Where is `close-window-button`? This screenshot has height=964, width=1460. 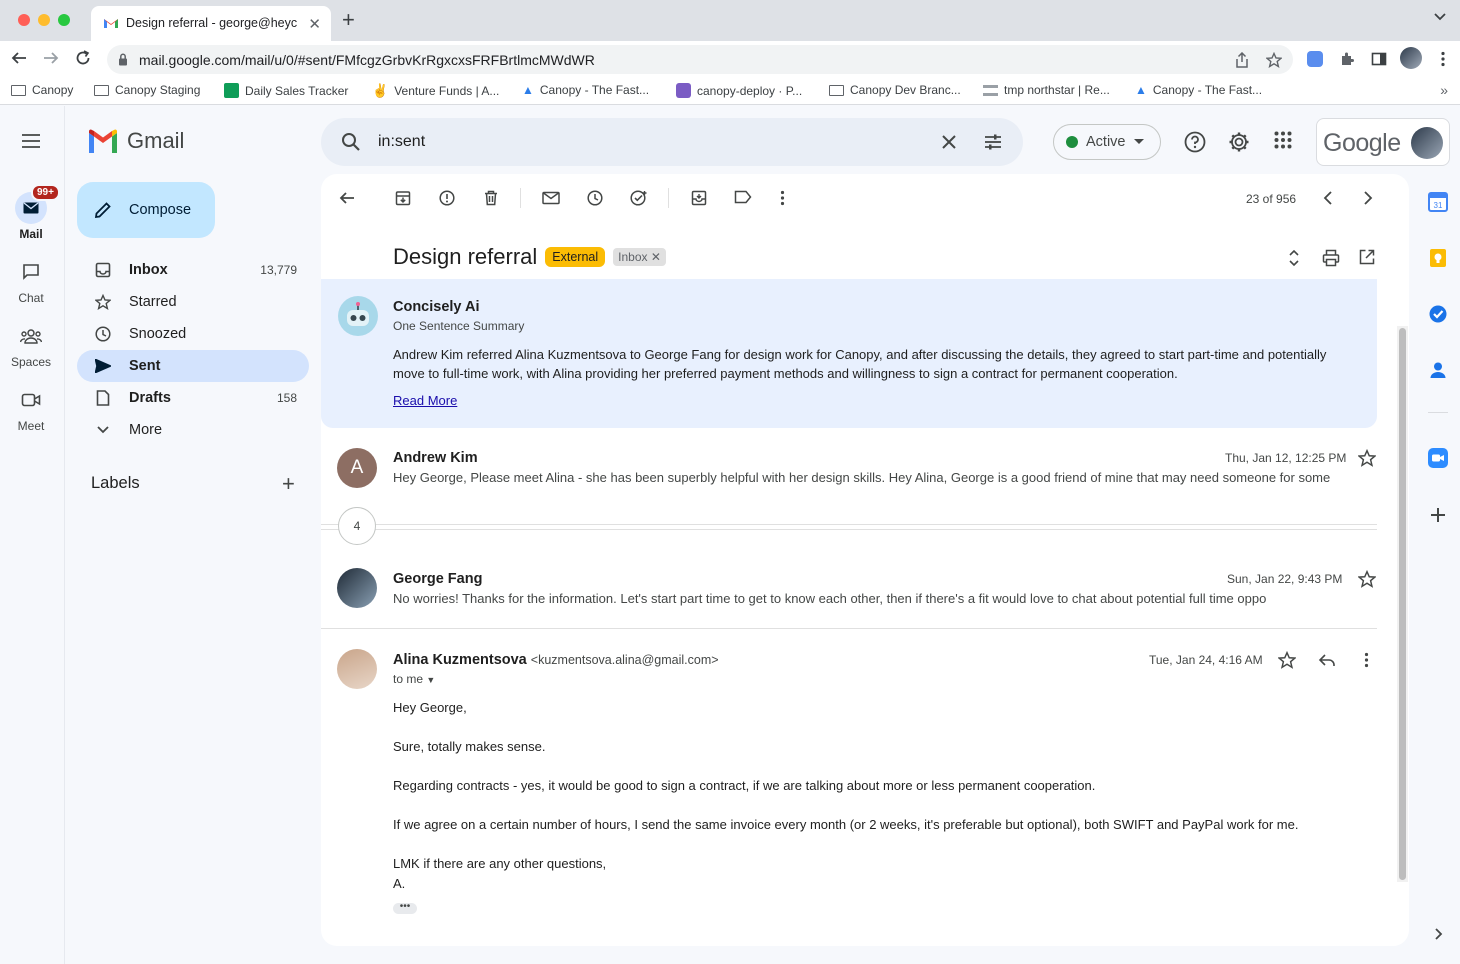 close-window-button is located at coordinates (24, 20).